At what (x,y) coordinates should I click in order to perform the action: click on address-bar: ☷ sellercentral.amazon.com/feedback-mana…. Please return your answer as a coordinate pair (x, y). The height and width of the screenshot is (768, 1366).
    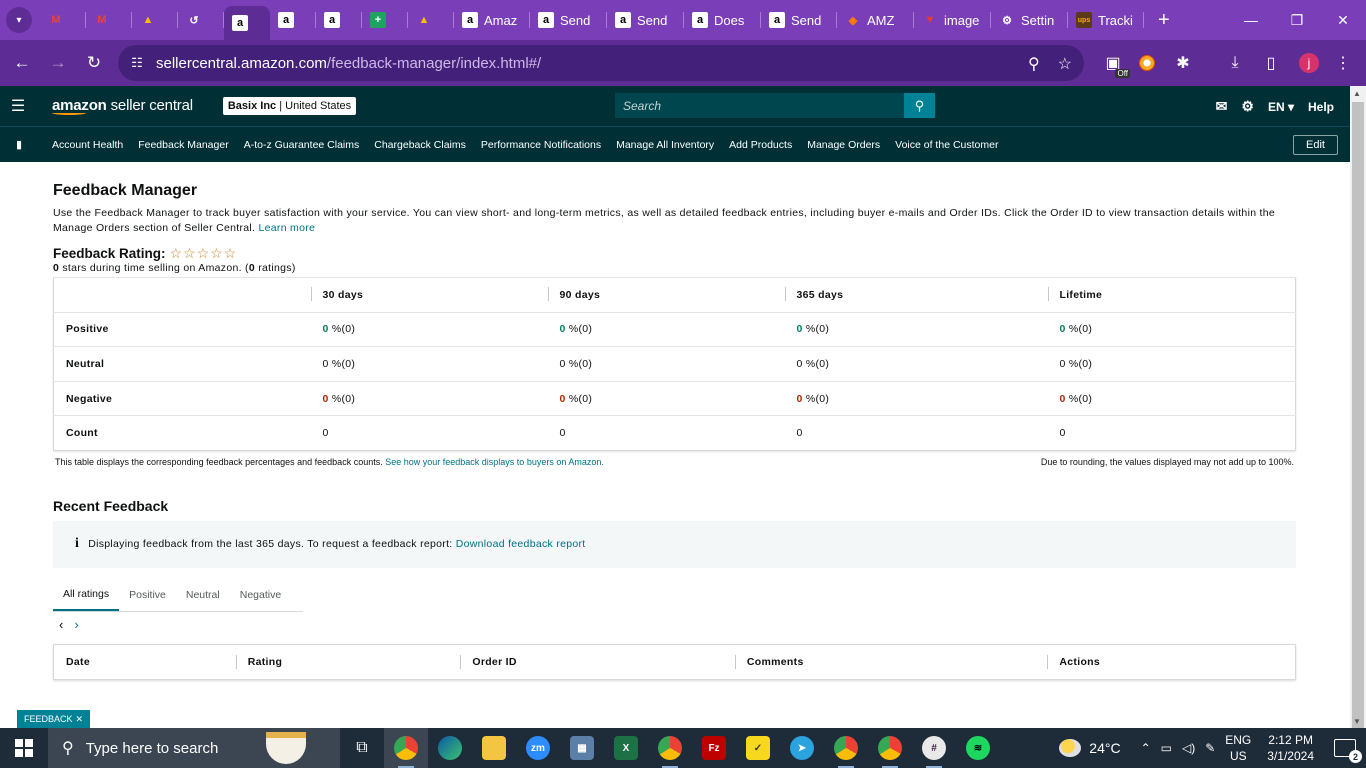
    Looking at the image, I should click on (601, 63).